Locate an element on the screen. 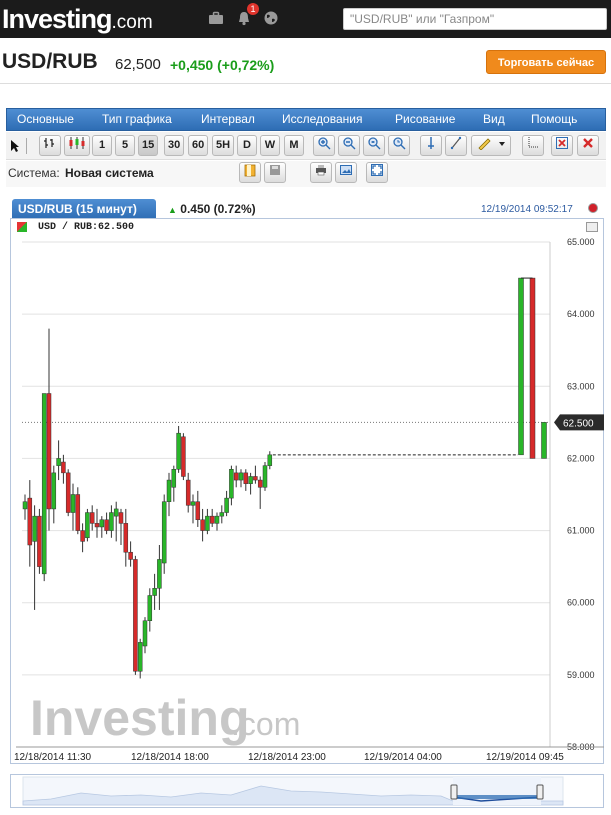 This screenshot has width=611, height=815. crosshair-cursor-button is located at coordinates (533, 145).